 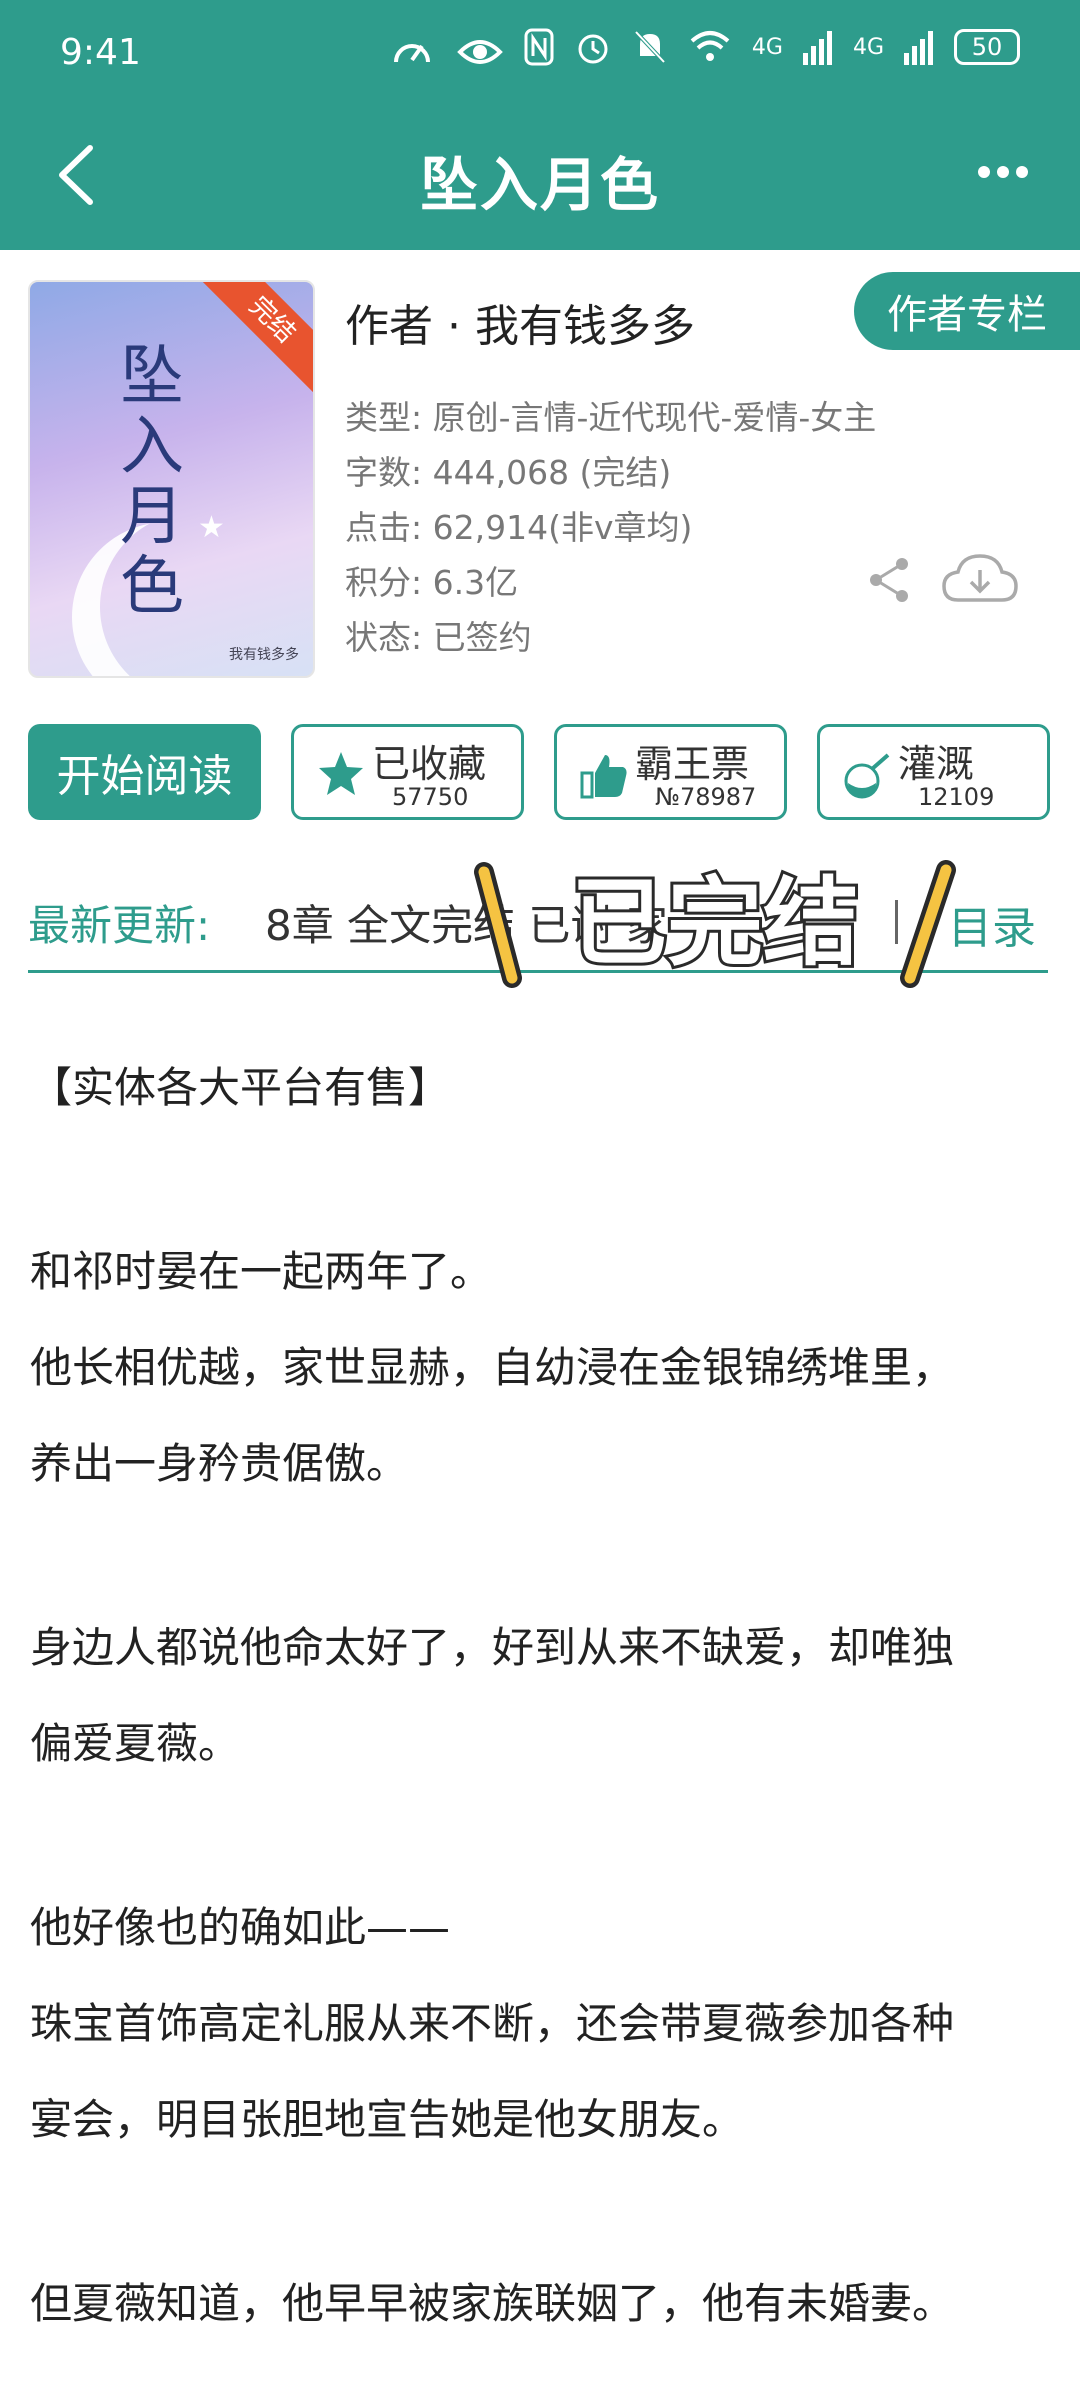 I want to click on thumbs-up-icon, so click(x=603, y=777).